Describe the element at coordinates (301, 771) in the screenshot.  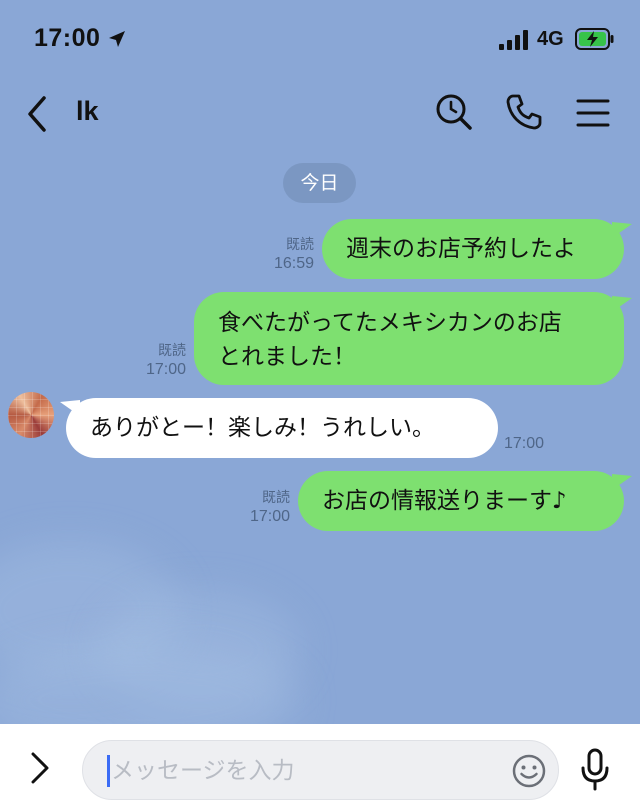
I see `message-input` at that location.